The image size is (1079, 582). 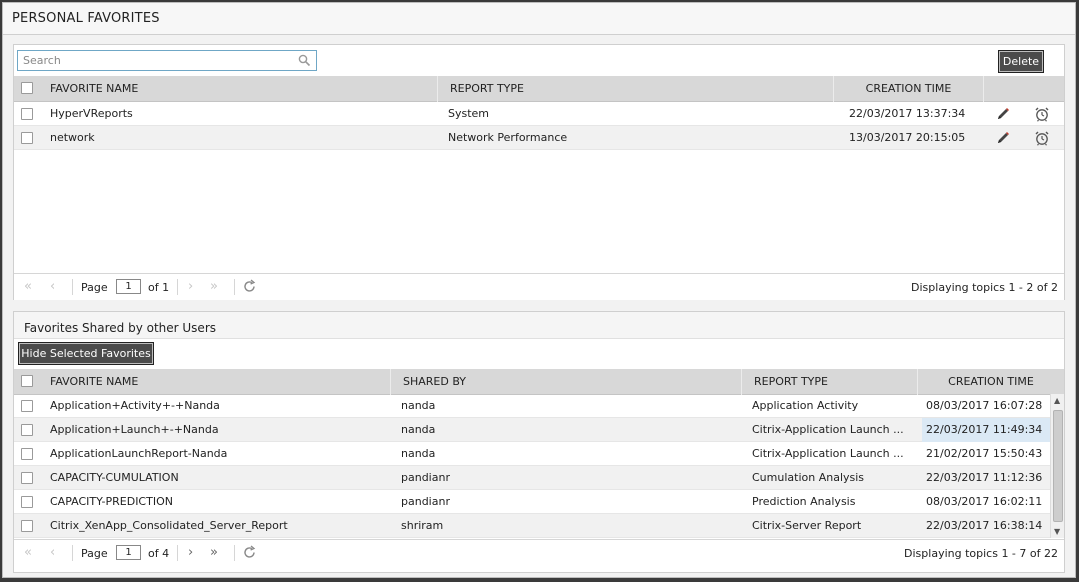 I want to click on favorite-name-cell: network, so click(x=72, y=138).